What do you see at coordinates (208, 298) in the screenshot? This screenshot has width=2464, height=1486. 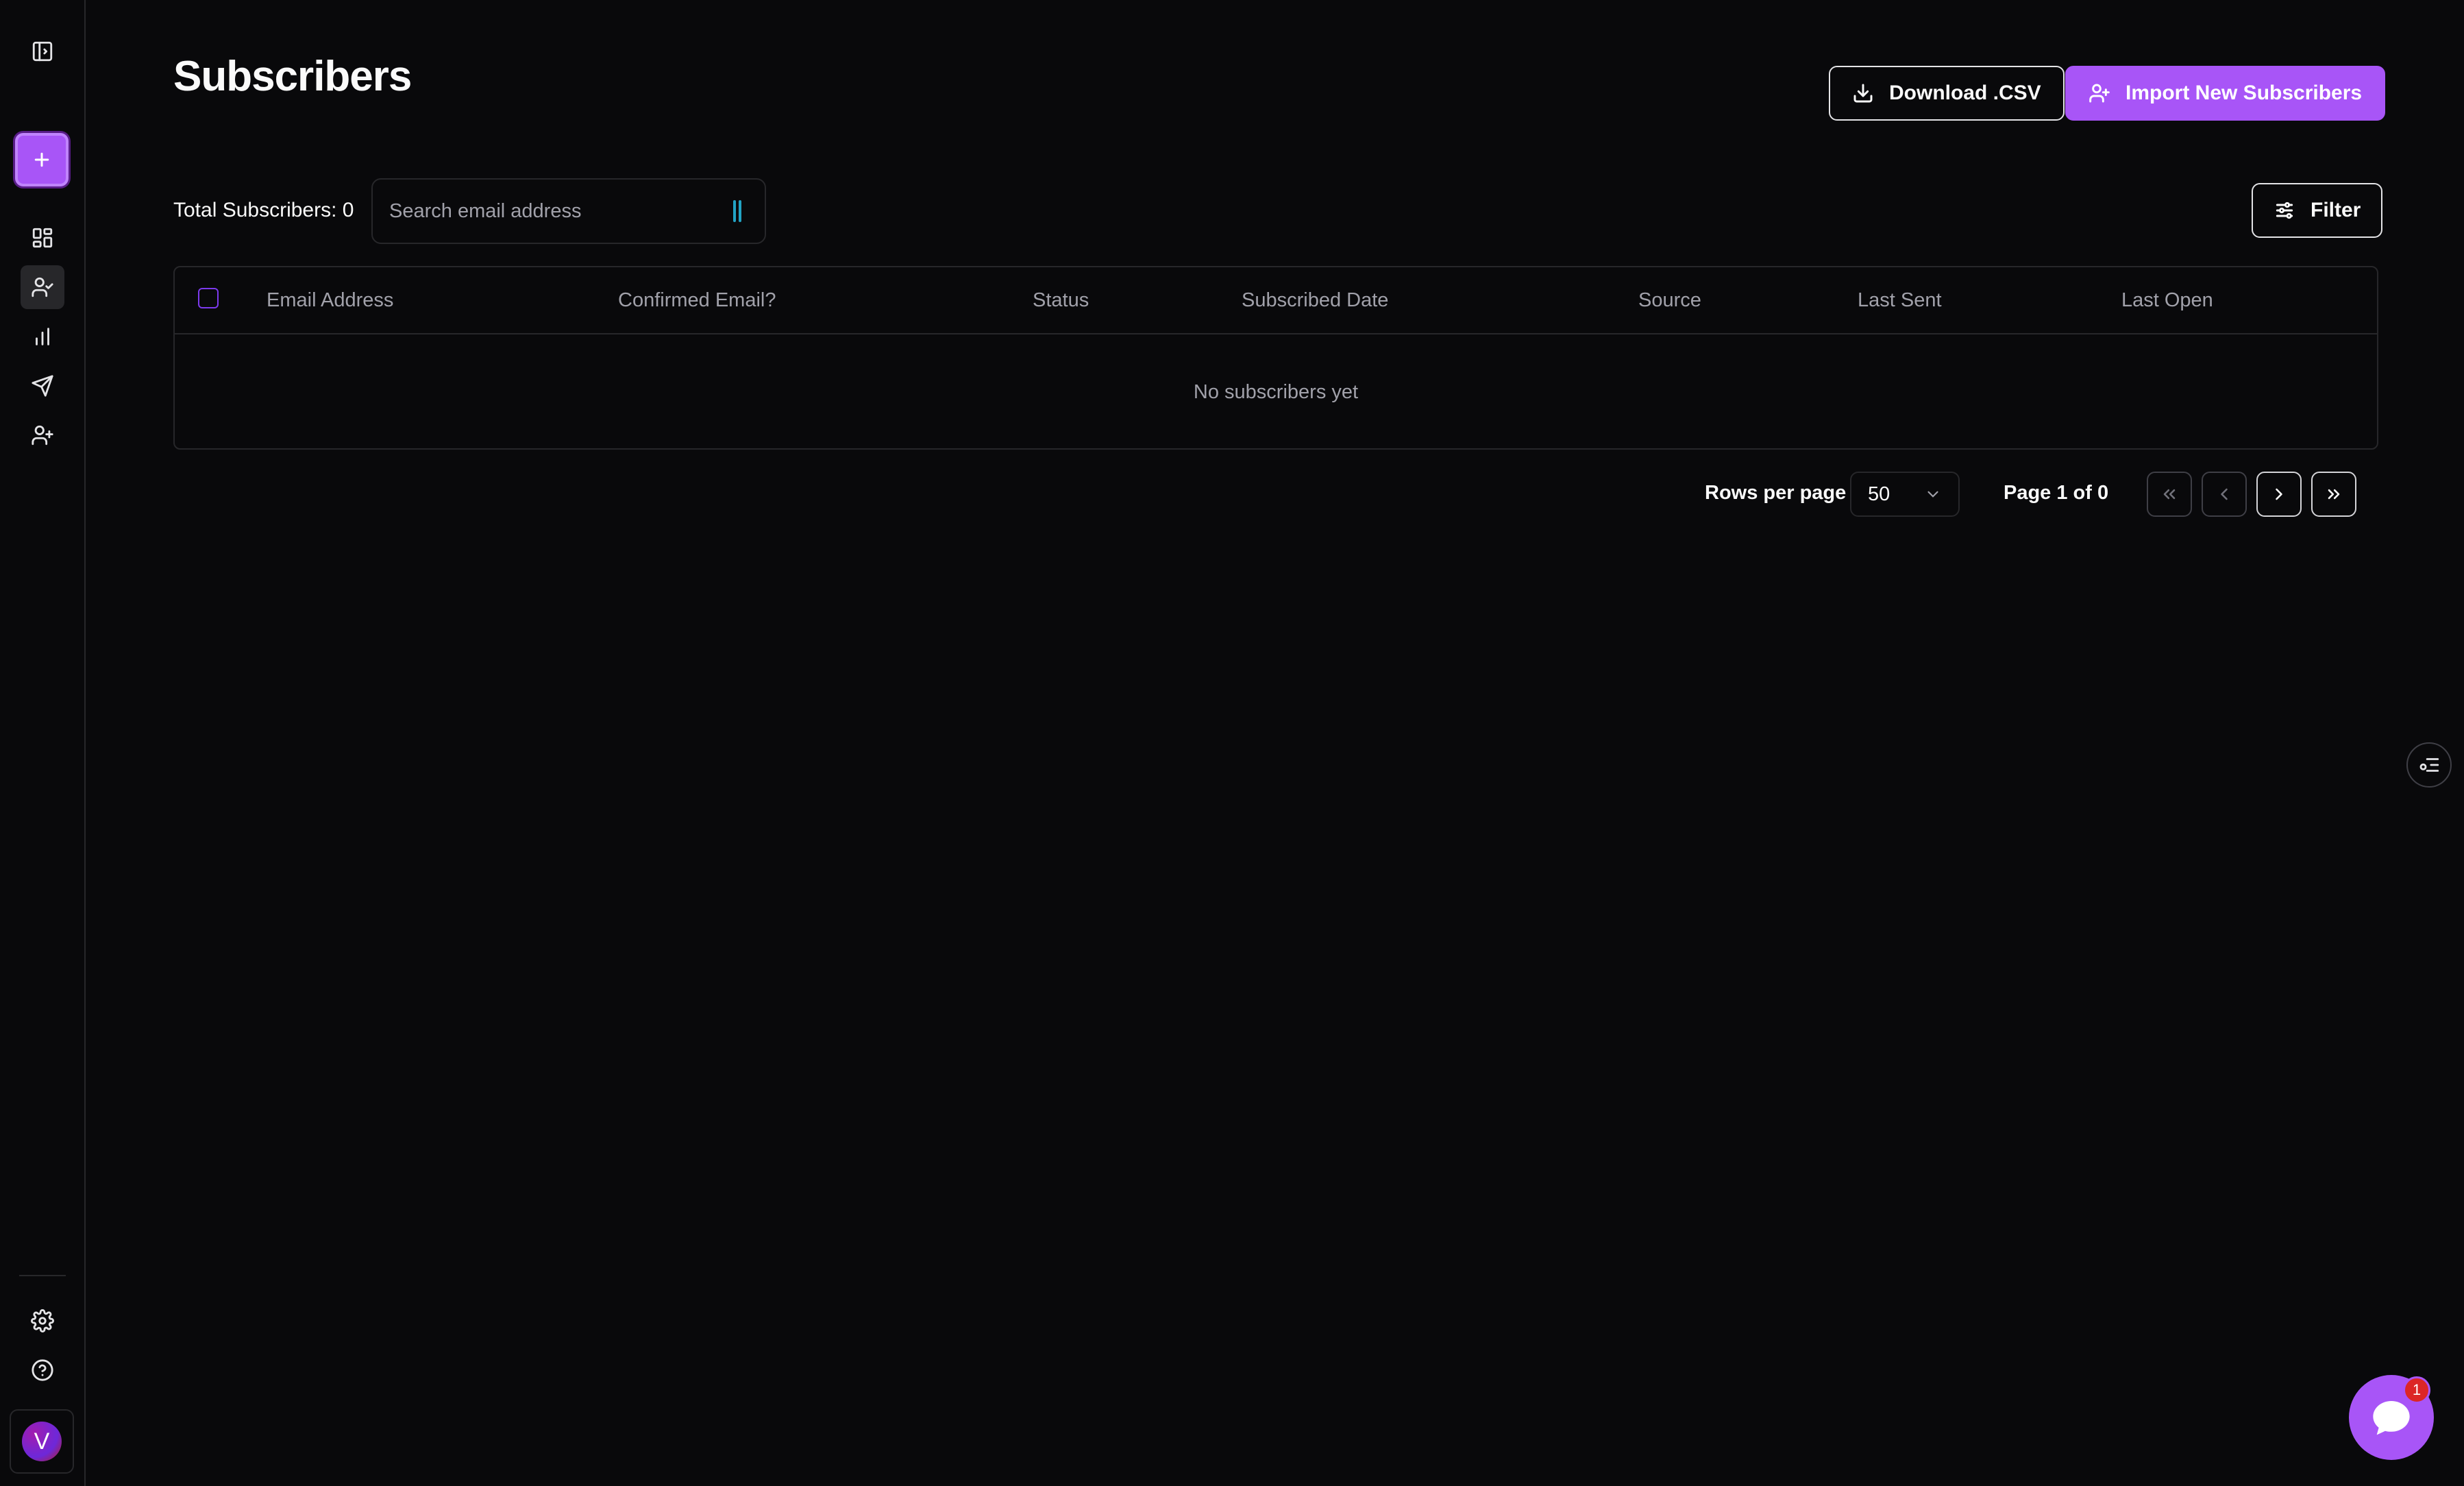 I see `select-all-checkbox` at bounding box center [208, 298].